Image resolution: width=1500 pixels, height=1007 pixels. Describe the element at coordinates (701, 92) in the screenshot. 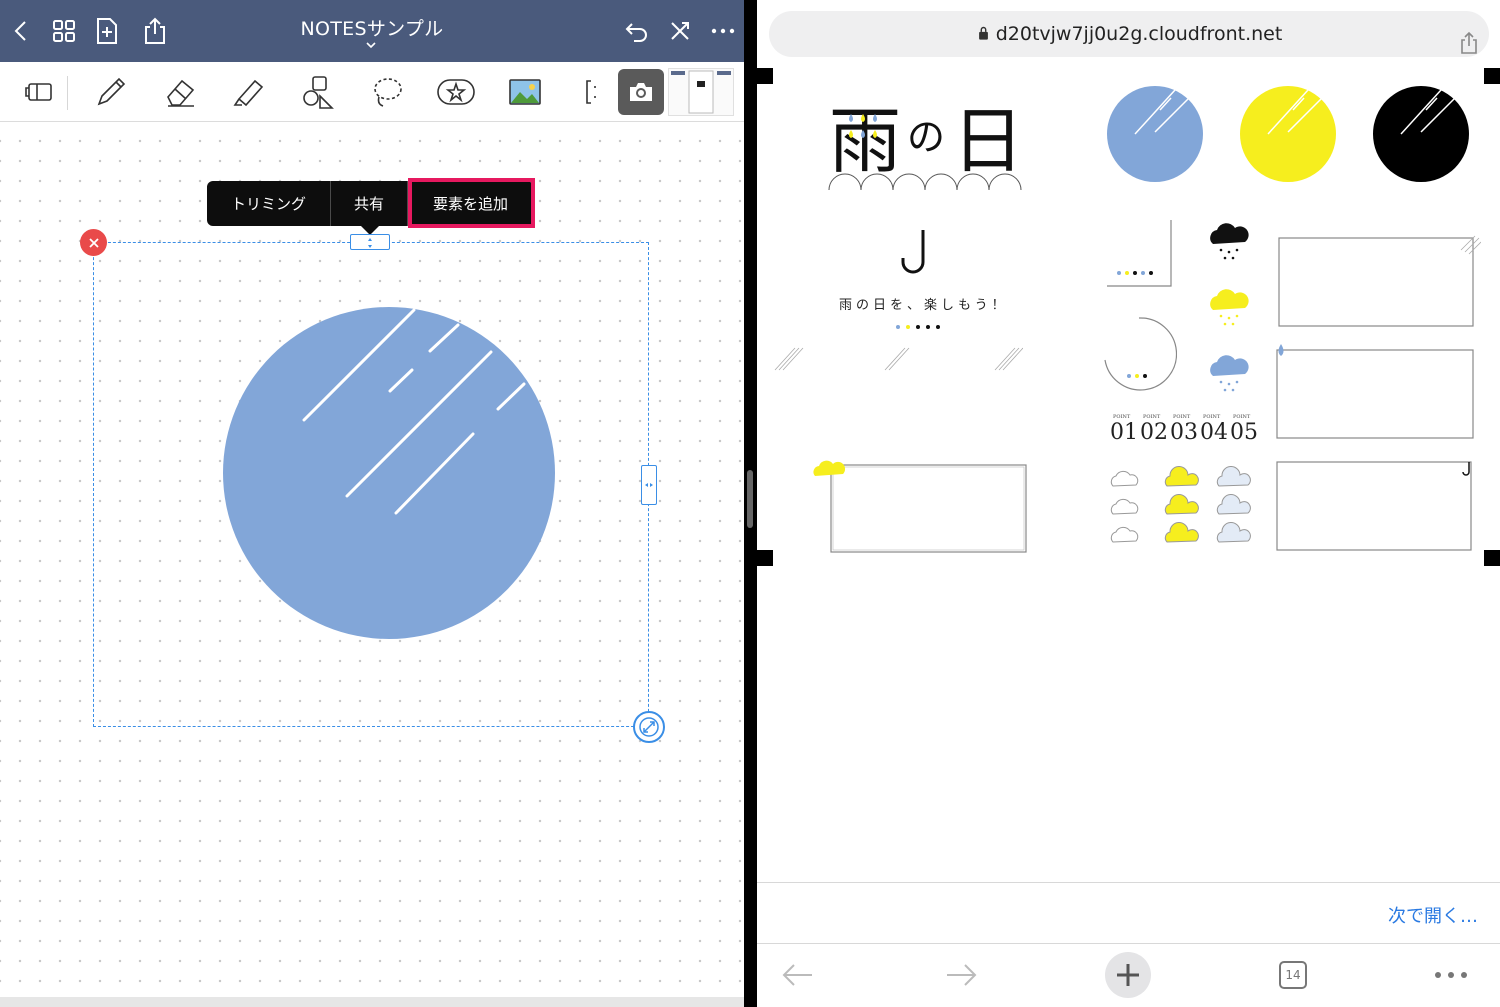

I see `page-thumbnail` at that location.